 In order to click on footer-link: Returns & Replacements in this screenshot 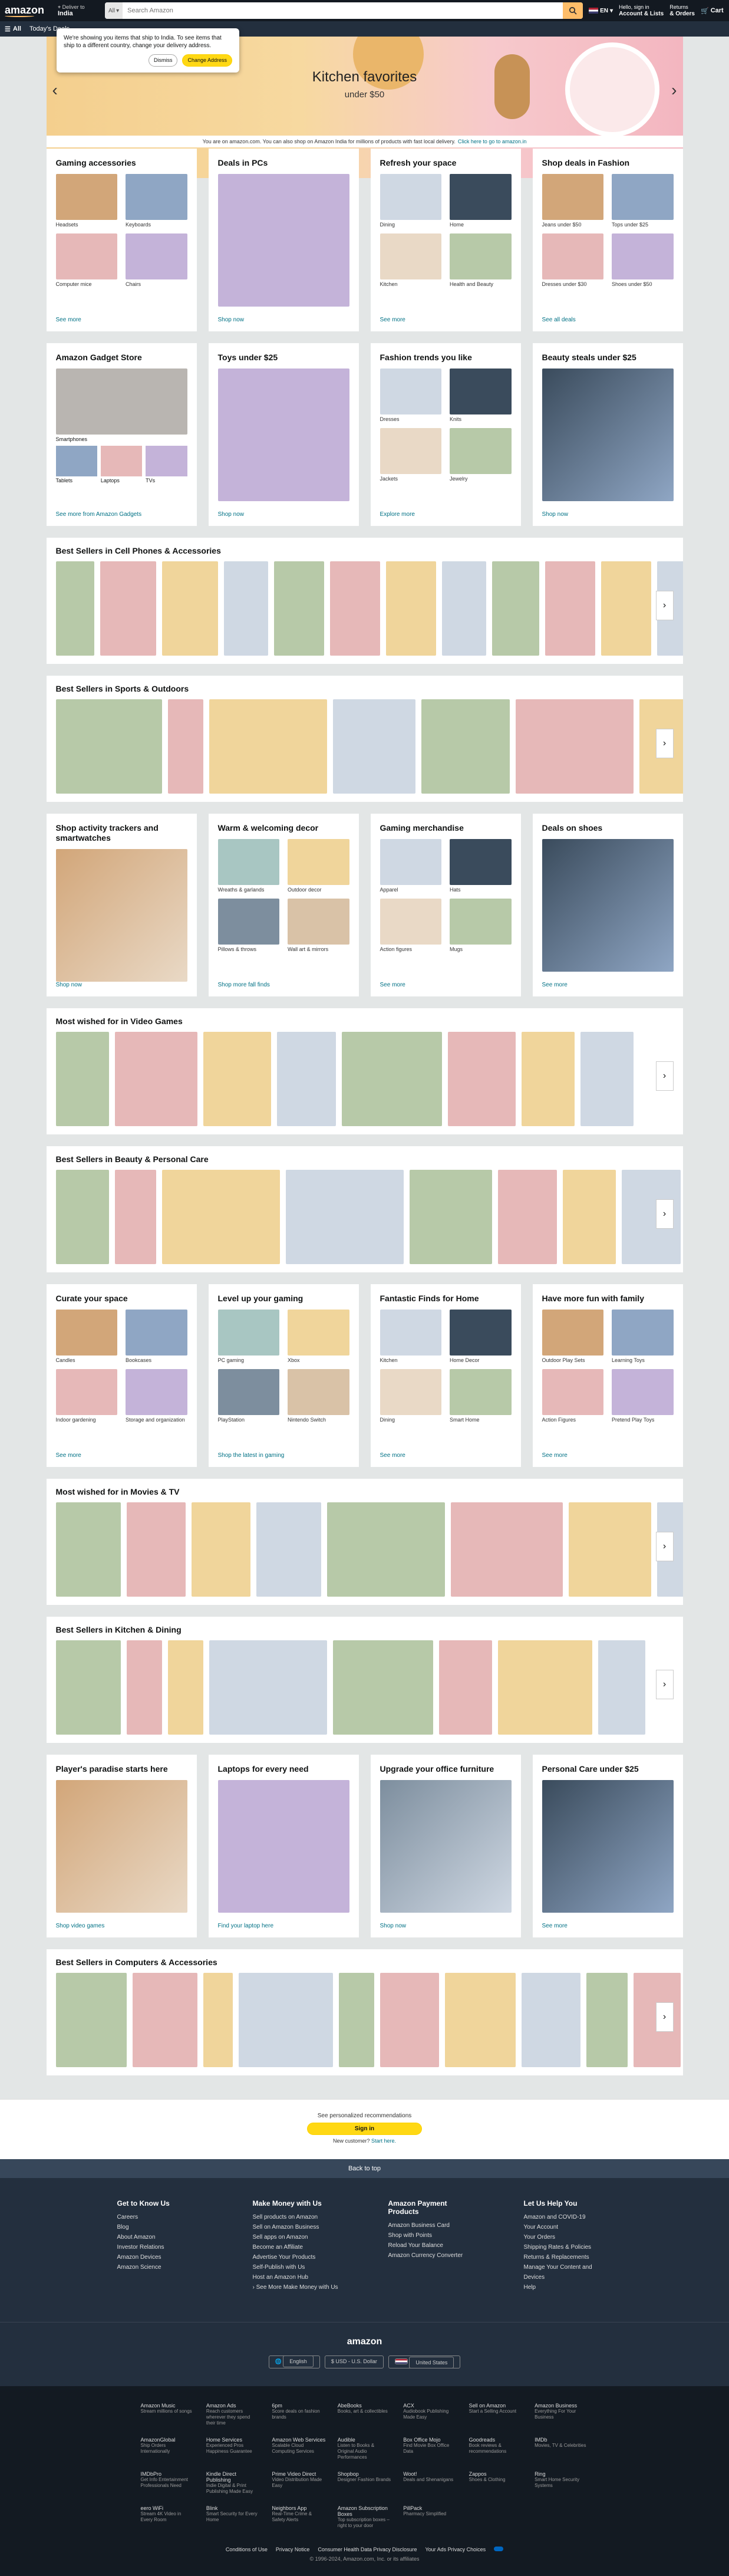, I will do `click(568, 2257)`.